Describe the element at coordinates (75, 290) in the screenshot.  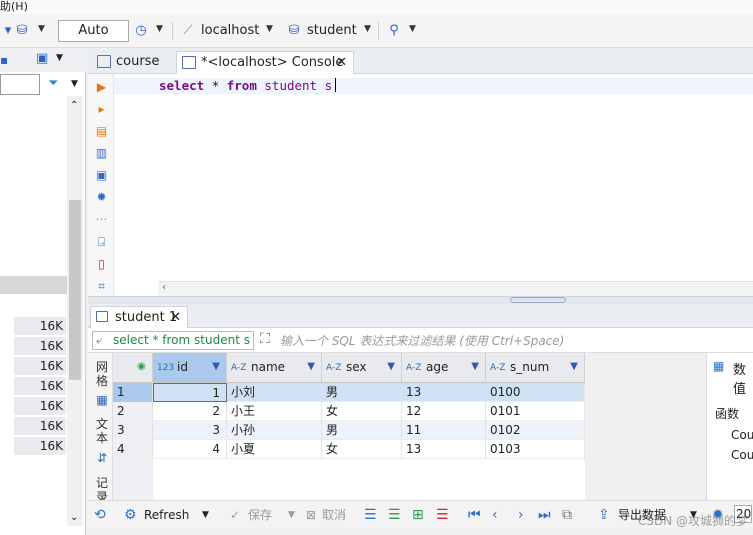
I see `scrollbar-thumb` at that location.